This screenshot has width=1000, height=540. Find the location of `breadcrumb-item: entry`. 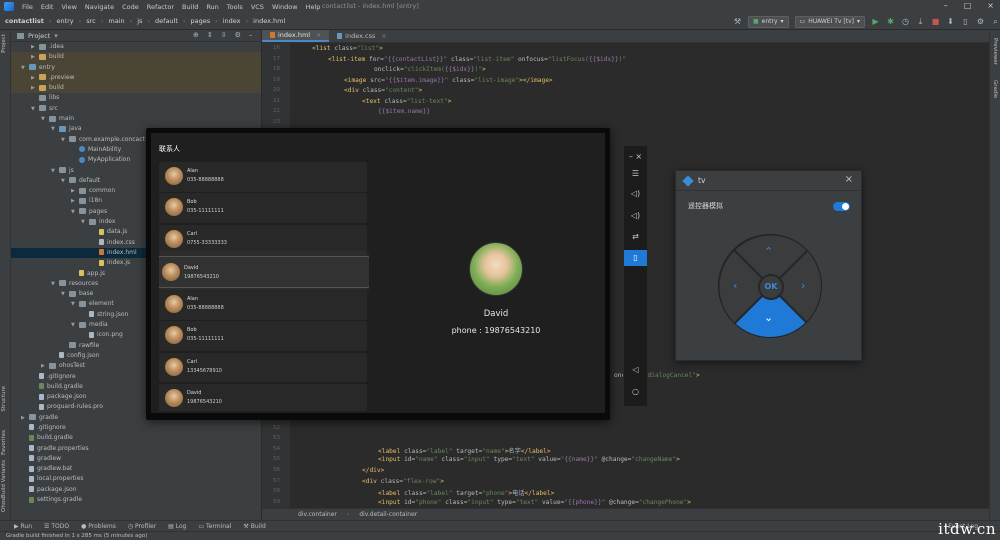

breadcrumb-item: entry is located at coordinates (64, 21).